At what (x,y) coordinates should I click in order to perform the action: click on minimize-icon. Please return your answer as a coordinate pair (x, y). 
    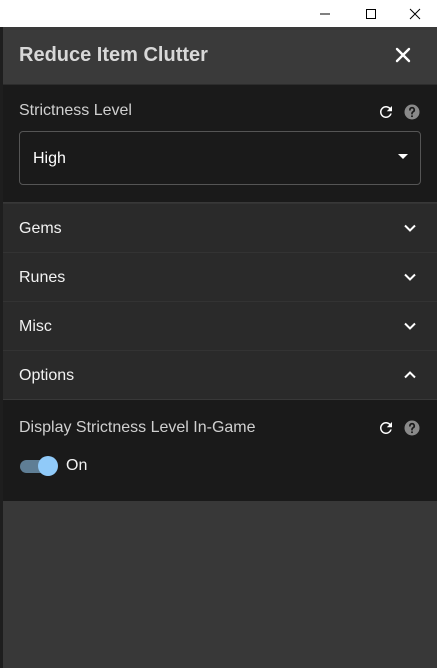
    Looking at the image, I should click on (325, 13).